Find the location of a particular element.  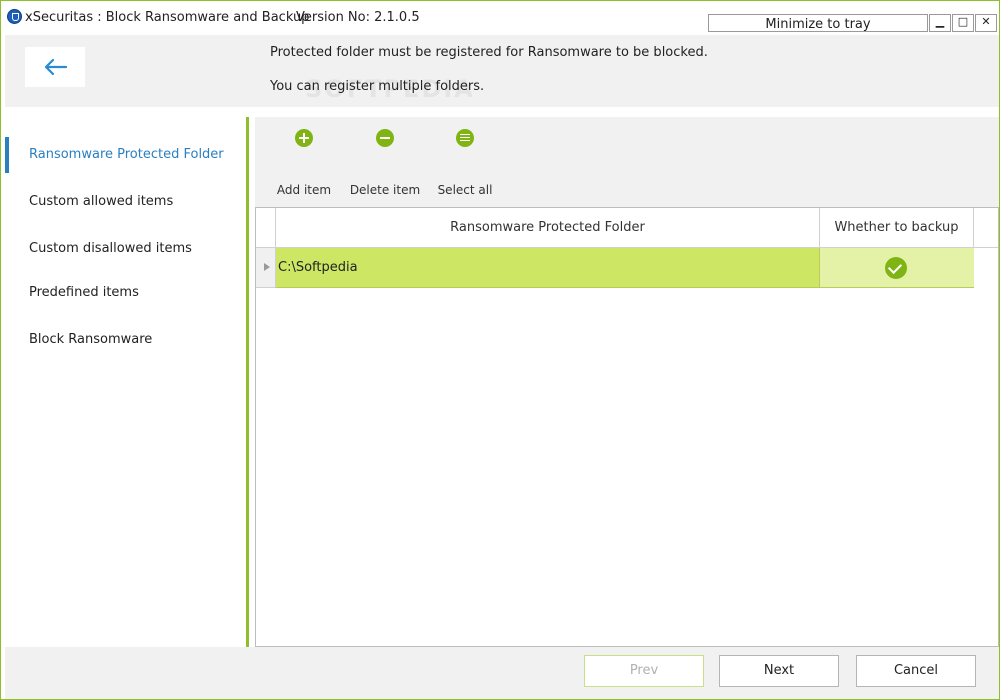

folder-path-cell: C:\Softpedia is located at coordinates (548, 268).